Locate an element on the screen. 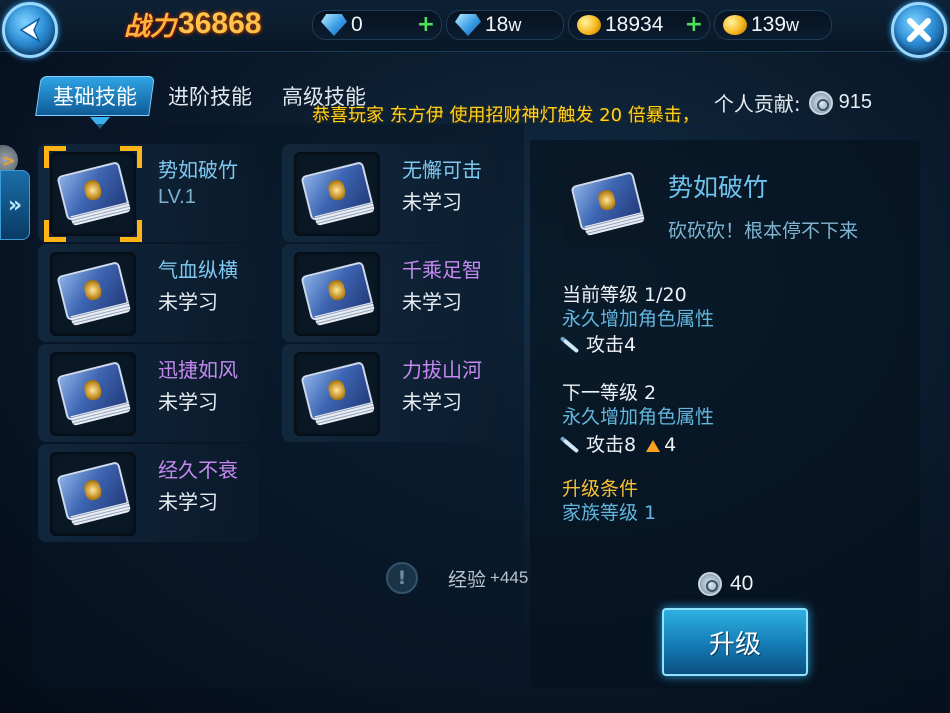 The height and width of the screenshot is (713, 950). tab-basic-skills-label: 基础技能 is located at coordinates (95, 97).